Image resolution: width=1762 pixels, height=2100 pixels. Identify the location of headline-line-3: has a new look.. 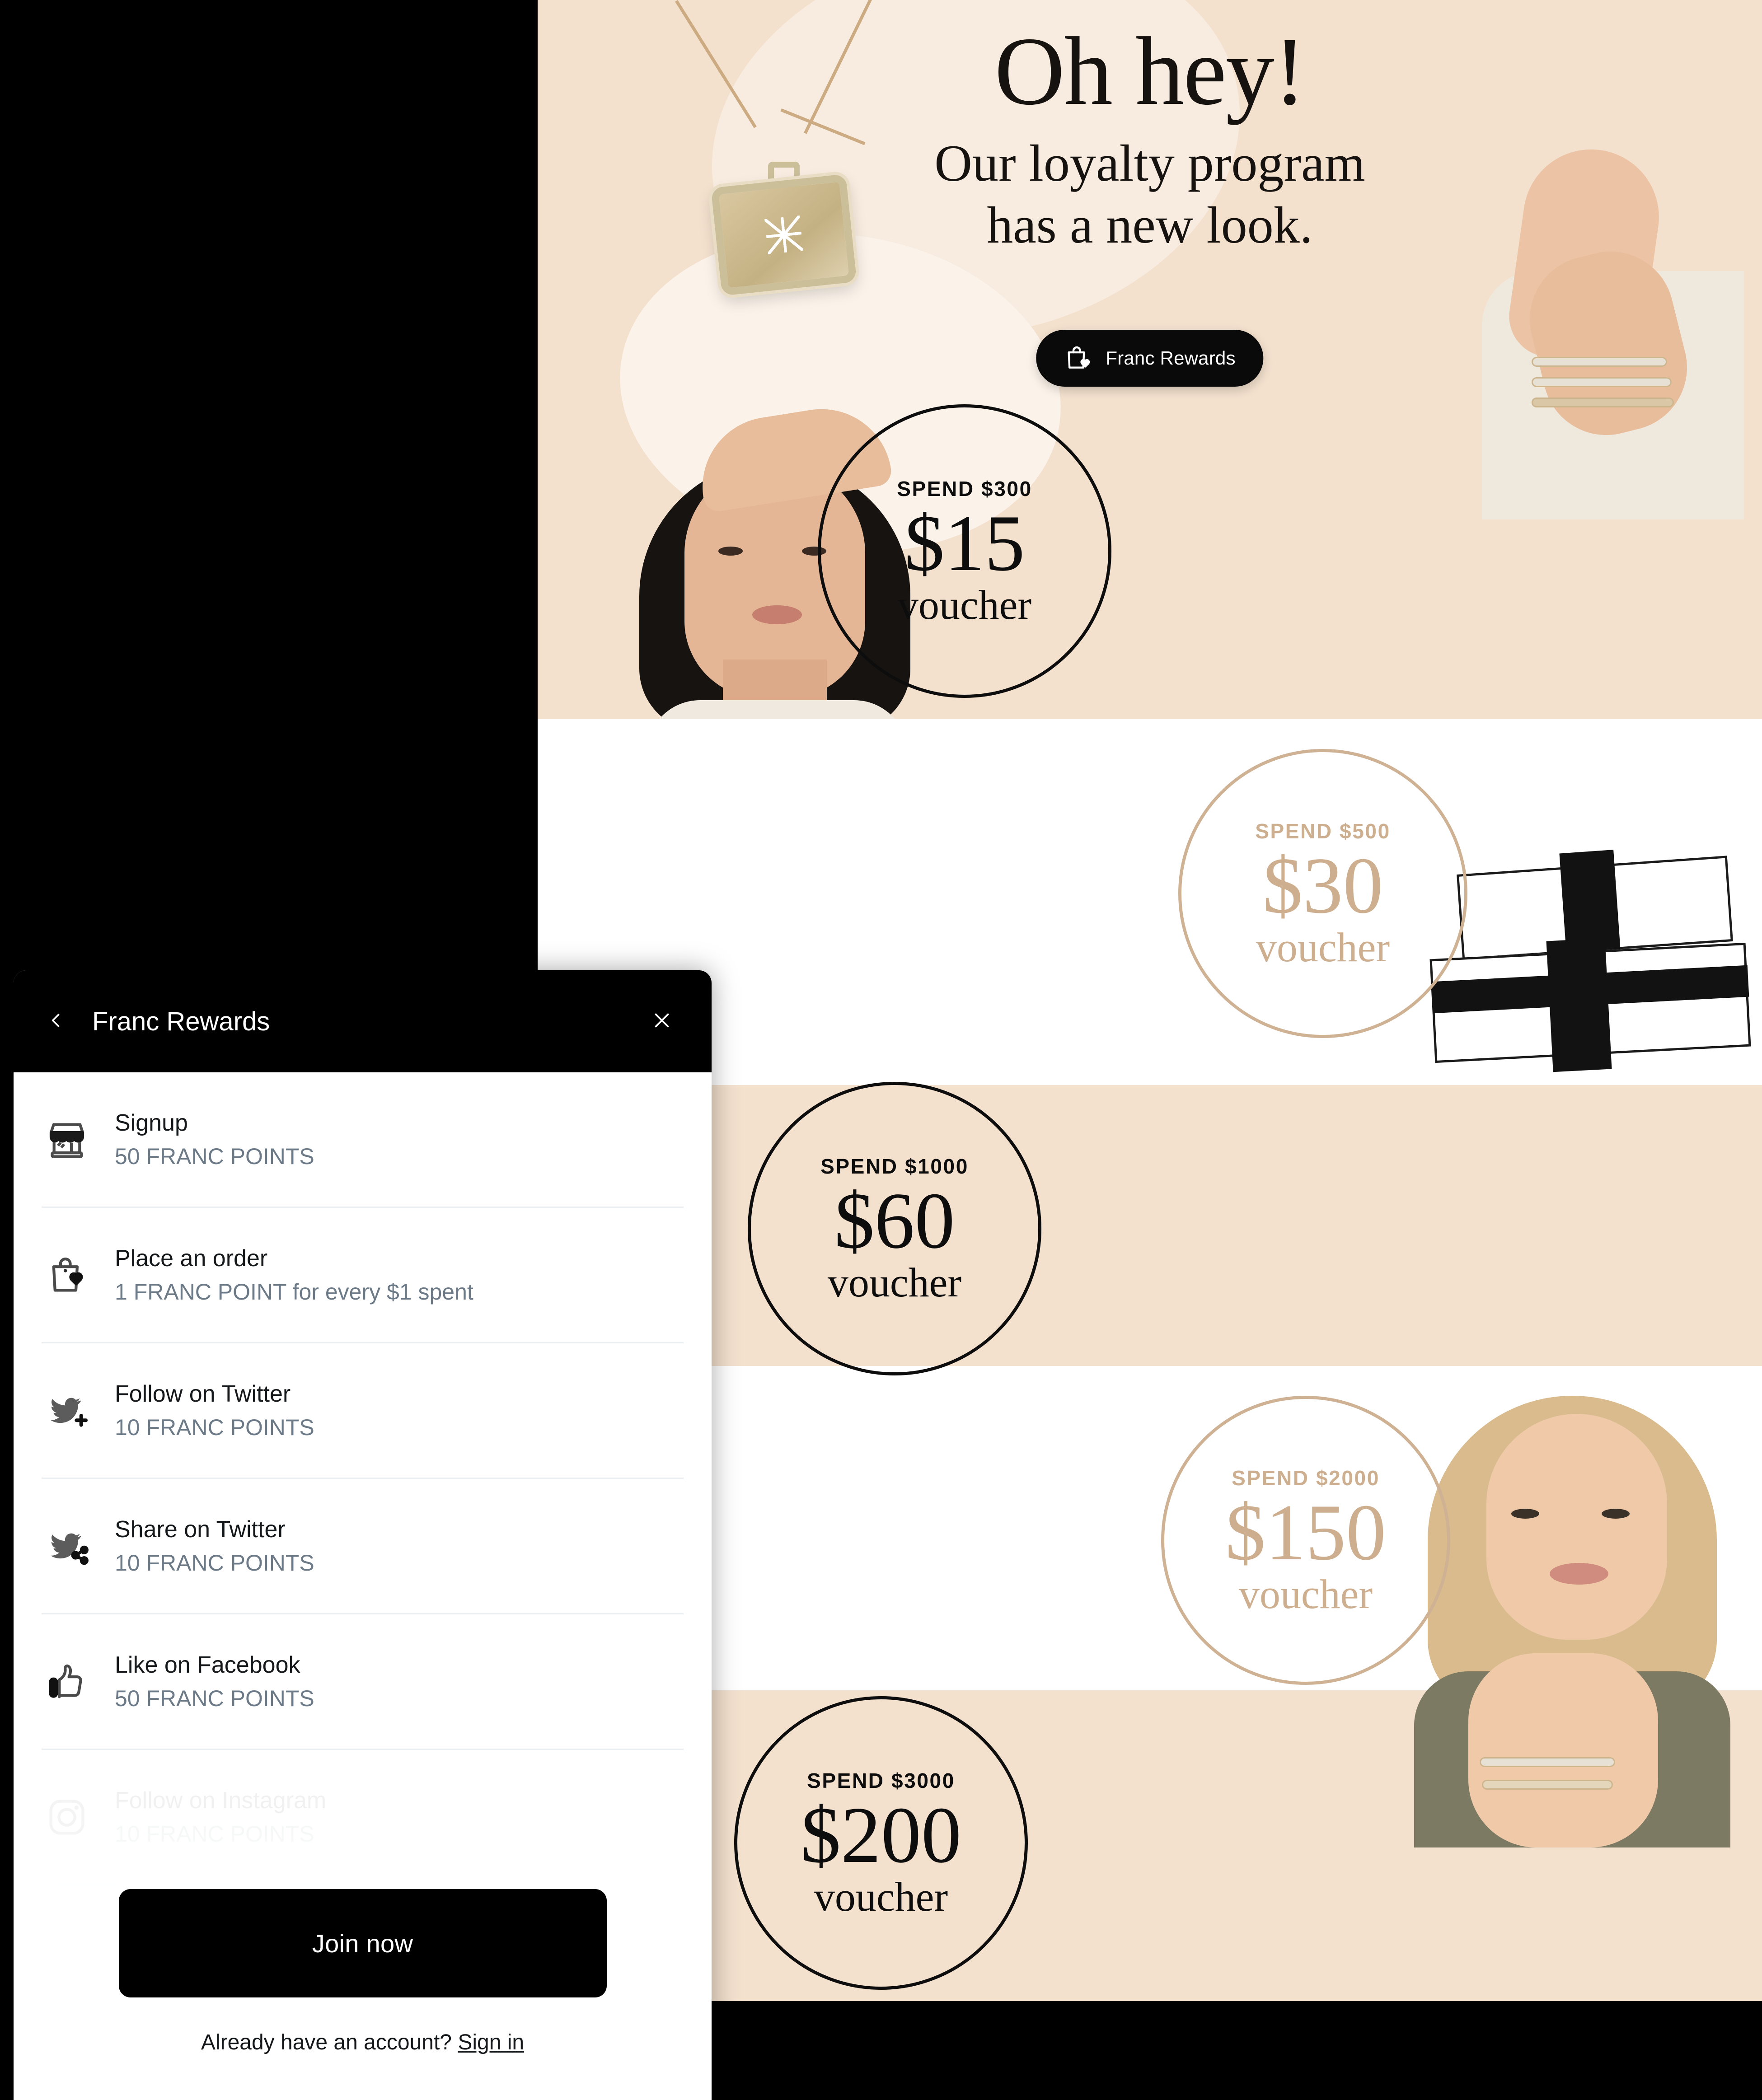
(1150, 225).